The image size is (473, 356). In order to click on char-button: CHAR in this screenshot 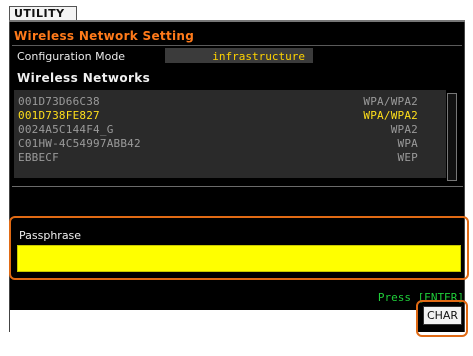, I will do `click(442, 315)`.